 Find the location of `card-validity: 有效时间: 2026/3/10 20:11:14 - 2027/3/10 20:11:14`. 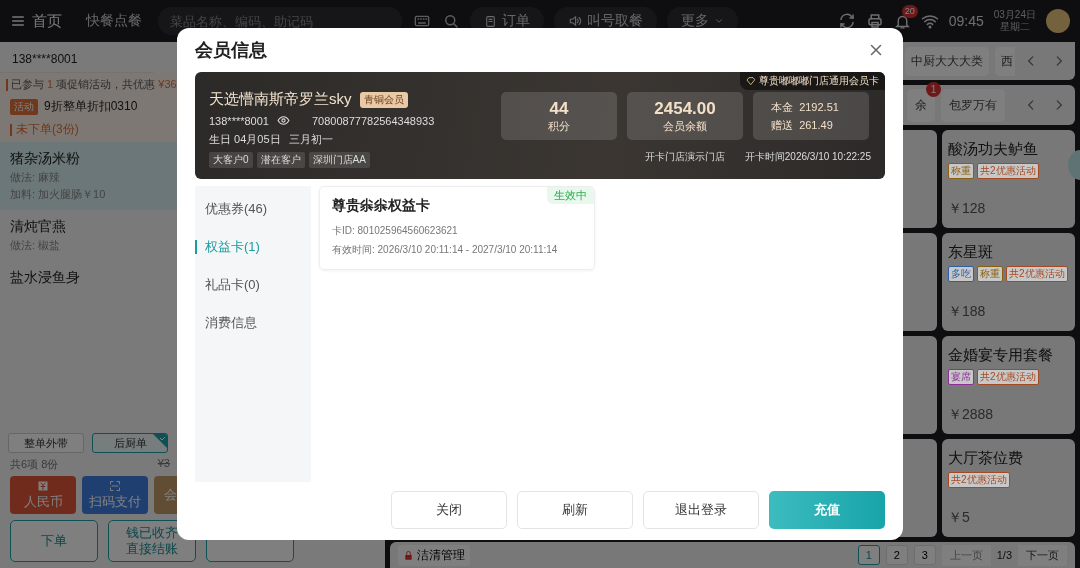

card-validity: 有效时间: 2026/3/10 20:11:14 - 2027/3/10 20:11:14 is located at coordinates (445, 250).